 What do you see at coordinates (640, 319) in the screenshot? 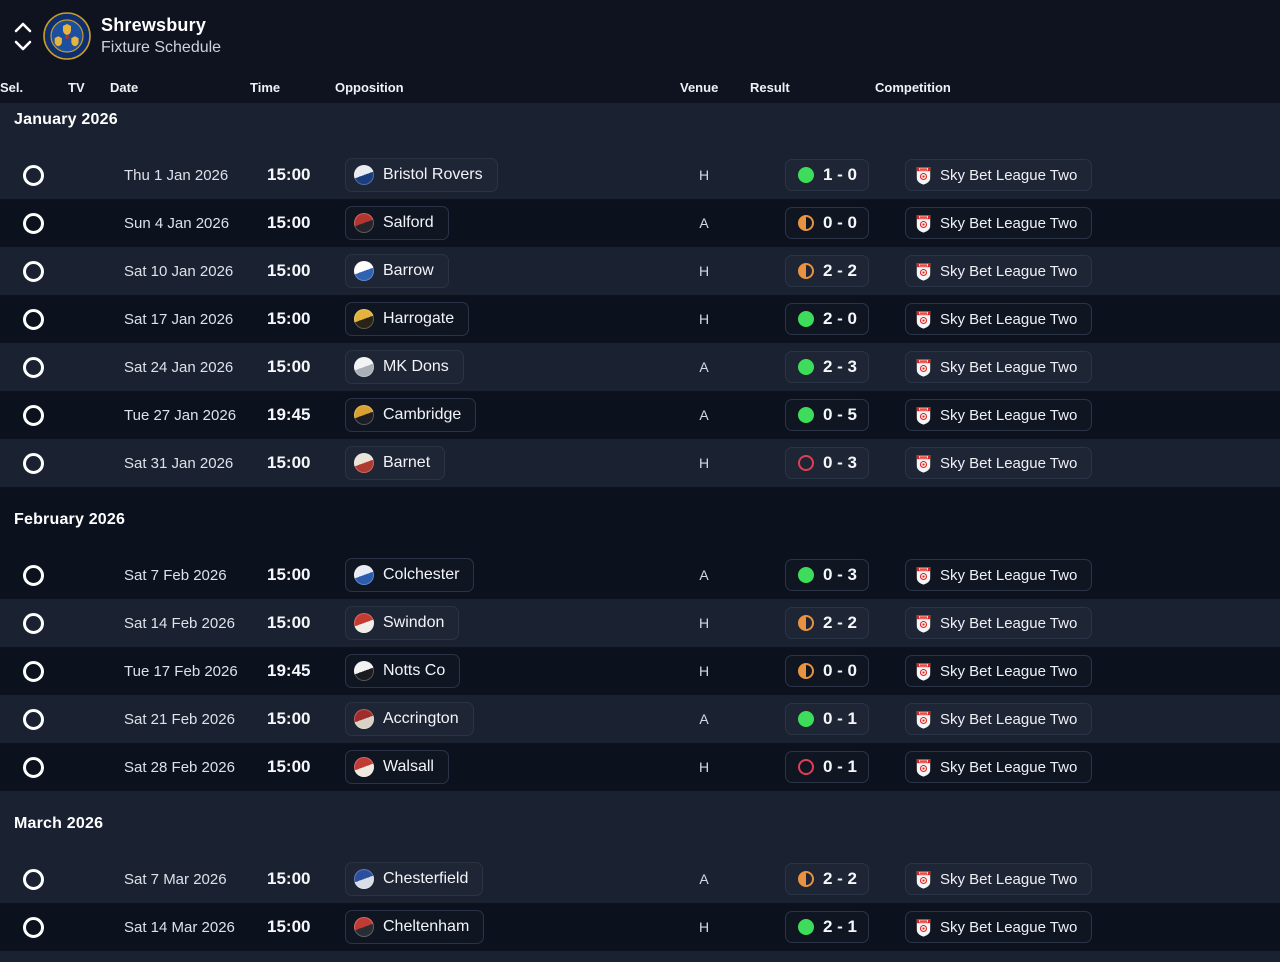
I see `fixture-row: Sat 17 Jan 2026 15:00 Harrogate H 2 - 0` at bounding box center [640, 319].